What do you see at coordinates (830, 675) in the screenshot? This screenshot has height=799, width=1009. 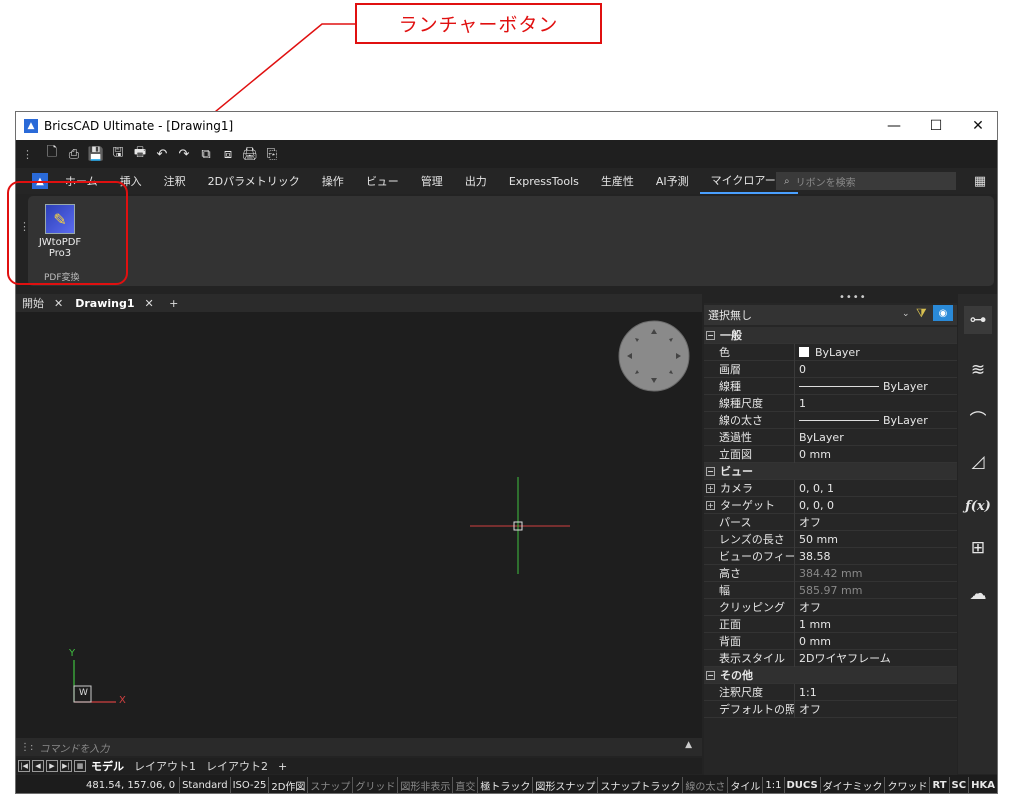 I see `property-category: − その他` at bounding box center [830, 675].